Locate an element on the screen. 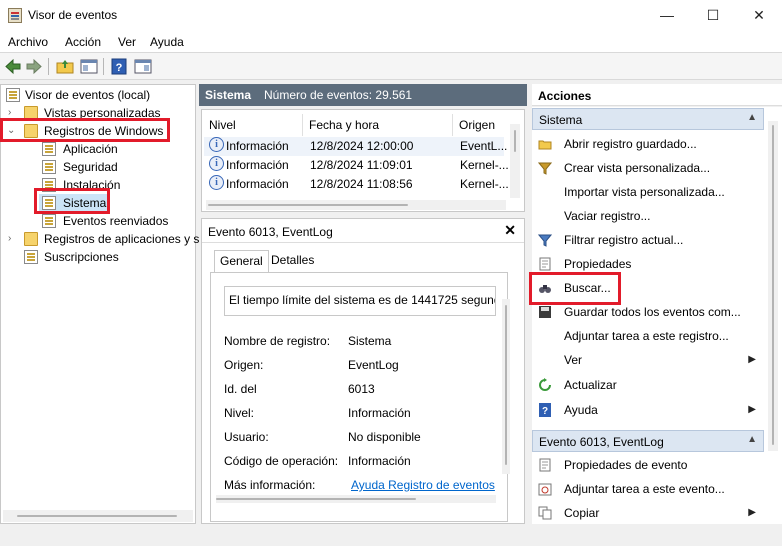 This screenshot has height=546, width=782. tree-item-label: Aplicación is located at coordinates (90, 149).